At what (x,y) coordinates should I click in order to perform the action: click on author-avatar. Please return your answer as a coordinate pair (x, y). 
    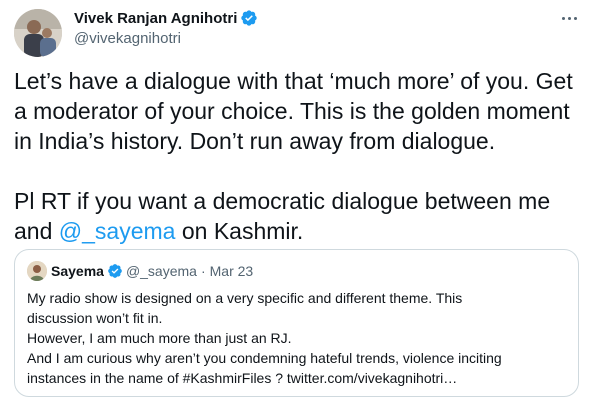
    Looking at the image, I should click on (38, 33).